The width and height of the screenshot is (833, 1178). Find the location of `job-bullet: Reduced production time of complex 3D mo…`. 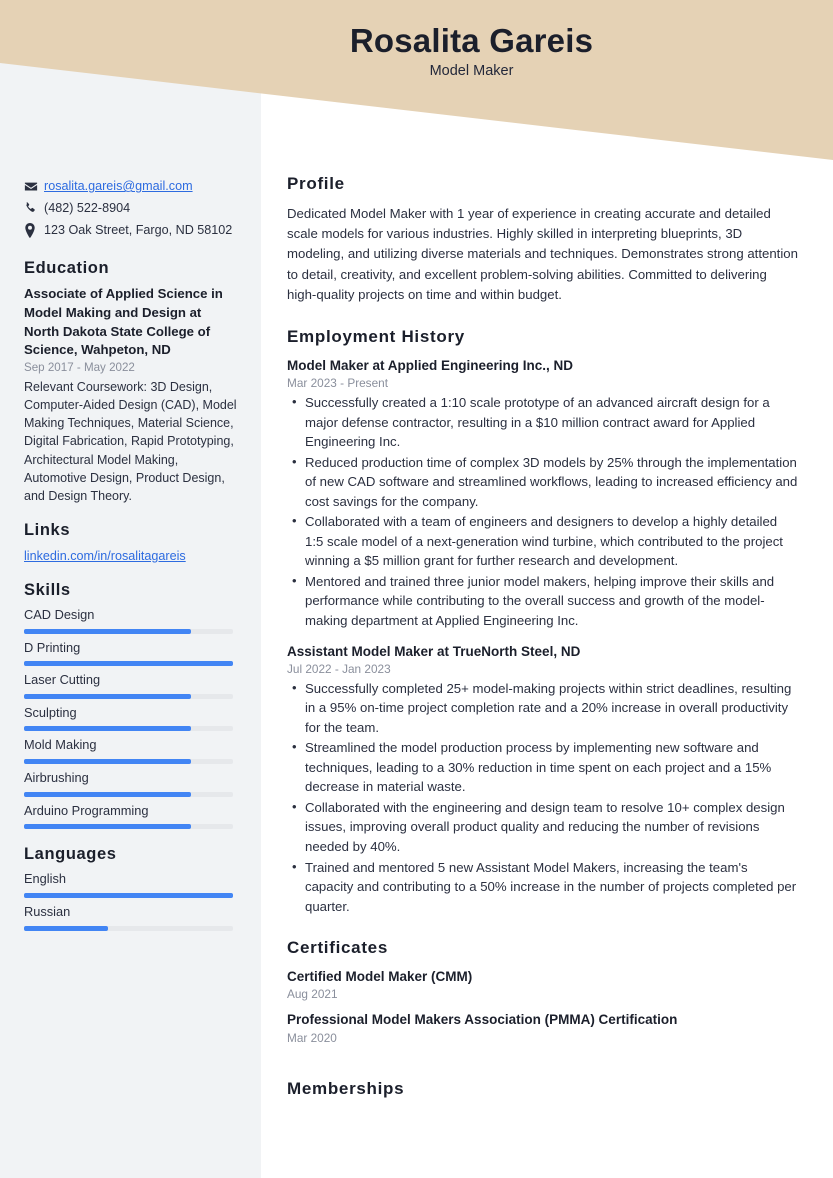

job-bullet: Reduced production time of complex 3D mo… is located at coordinates (543, 482).